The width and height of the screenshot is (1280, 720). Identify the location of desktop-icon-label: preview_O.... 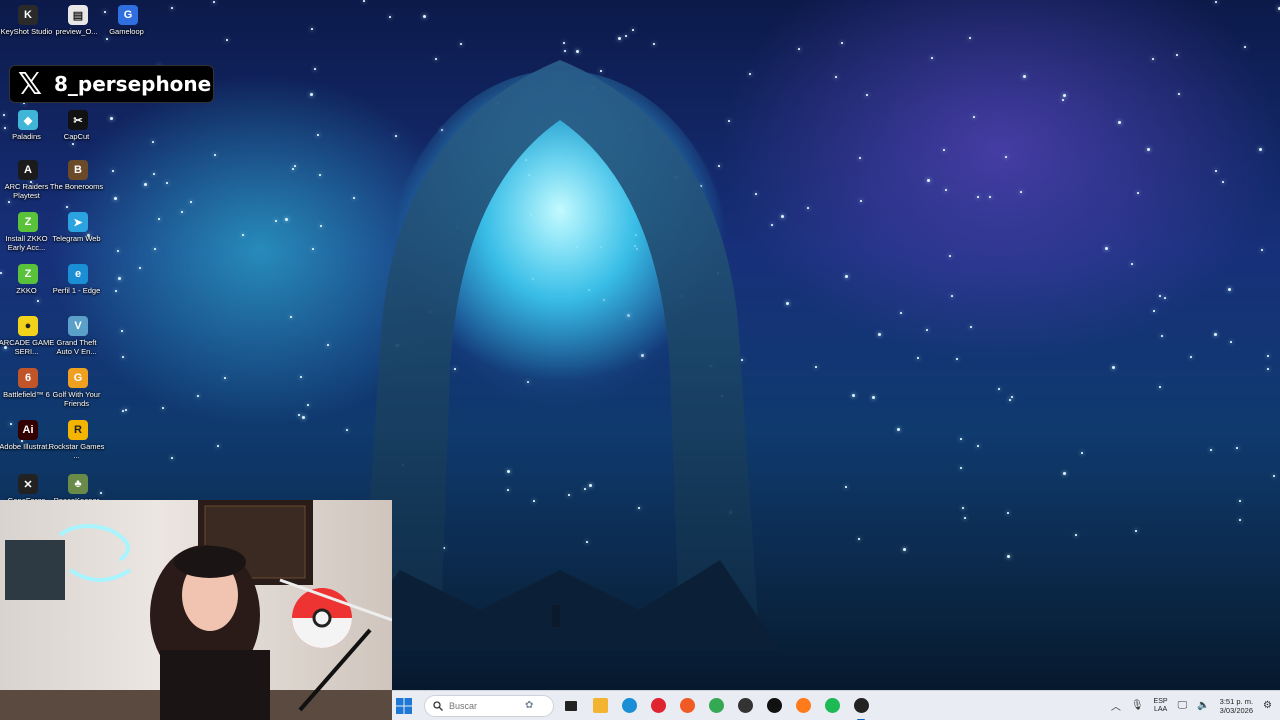
(76, 31).